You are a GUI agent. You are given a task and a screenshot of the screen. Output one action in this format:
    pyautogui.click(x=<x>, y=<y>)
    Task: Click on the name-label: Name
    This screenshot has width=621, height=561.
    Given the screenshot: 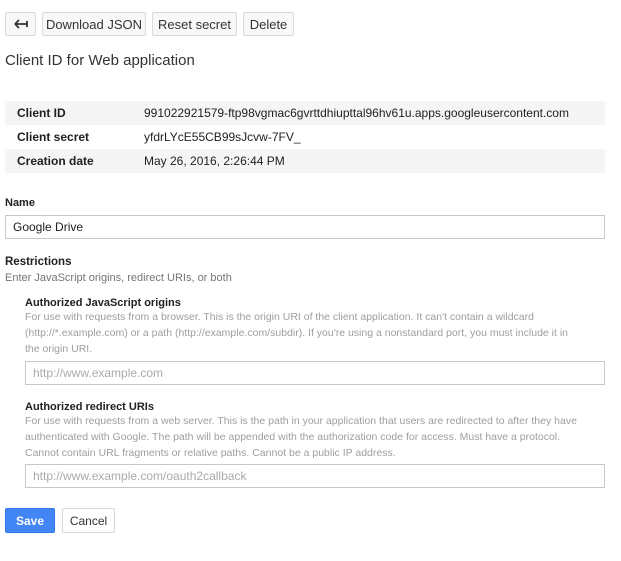 What is the action you would take?
    pyautogui.click(x=20, y=203)
    